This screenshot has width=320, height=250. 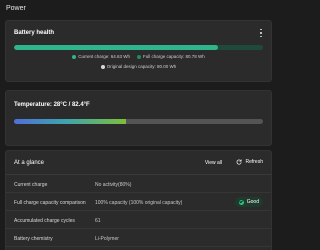 I want to click on full-charge-label: Full charge capacity: 80.78 Wh, so click(x=174, y=56).